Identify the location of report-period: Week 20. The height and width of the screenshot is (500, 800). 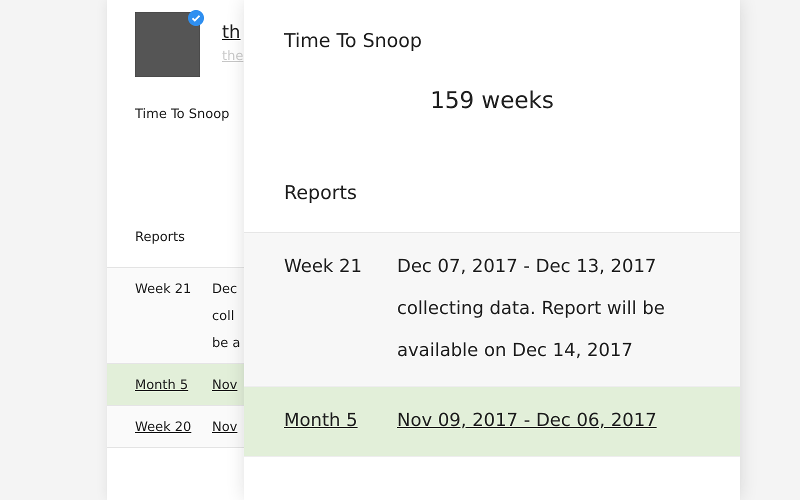
(173, 427).